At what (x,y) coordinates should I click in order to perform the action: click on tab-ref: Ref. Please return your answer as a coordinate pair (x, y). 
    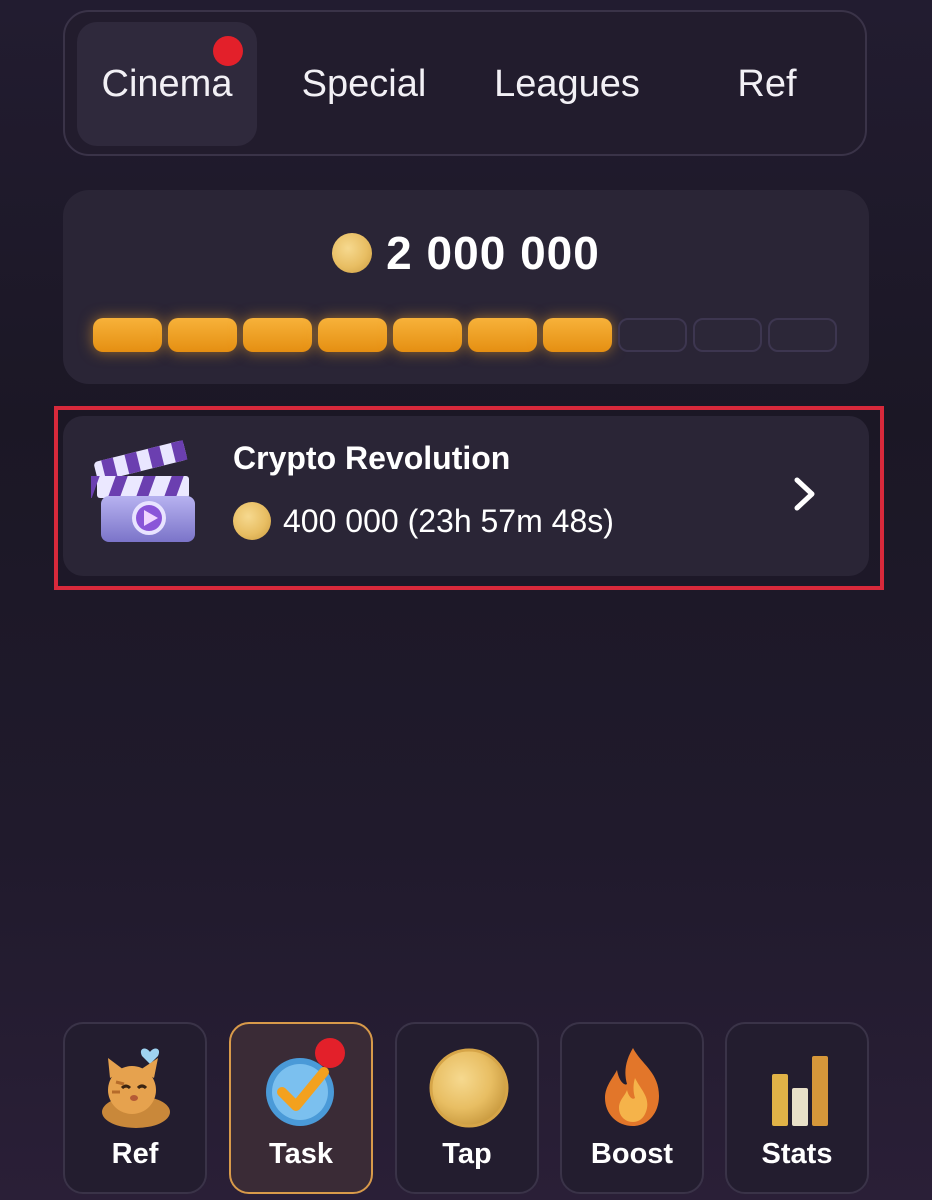
    Looking at the image, I should click on (767, 84).